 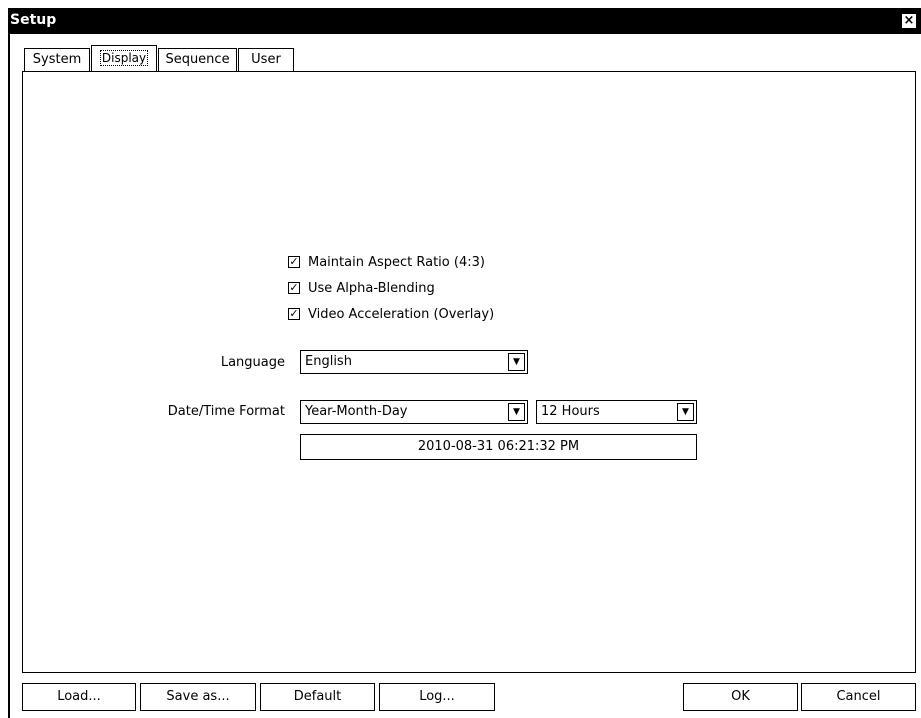 What do you see at coordinates (414, 362) in the screenshot?
I see `language-select: English ▼` at bounding box center [414, 362].